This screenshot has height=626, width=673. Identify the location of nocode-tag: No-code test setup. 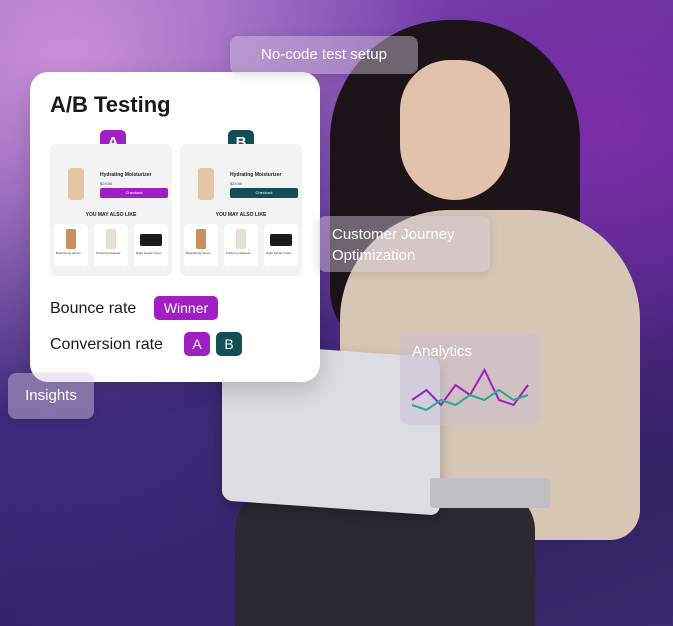
(324, 55).